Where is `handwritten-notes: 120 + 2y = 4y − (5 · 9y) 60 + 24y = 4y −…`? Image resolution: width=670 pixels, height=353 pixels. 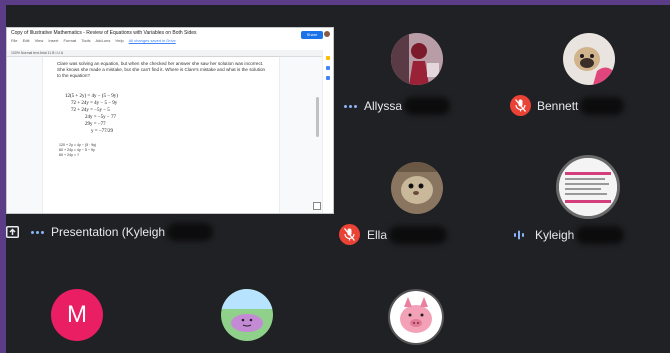
handwritten-notes: 120 + 2y = 4y − (5 · 9y) 60 + 24y = 4y −… is located at coordinates (77, 150).